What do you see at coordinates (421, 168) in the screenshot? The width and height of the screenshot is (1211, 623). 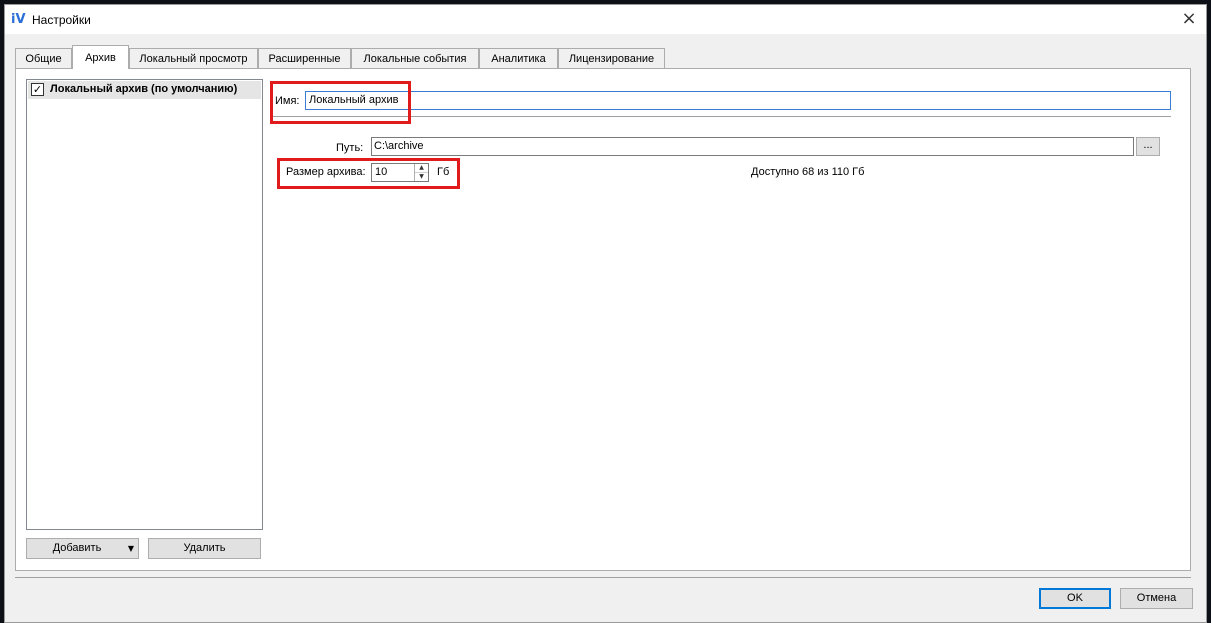 I see `spin-up-icon: ▲` at bounding box center [421, 168].